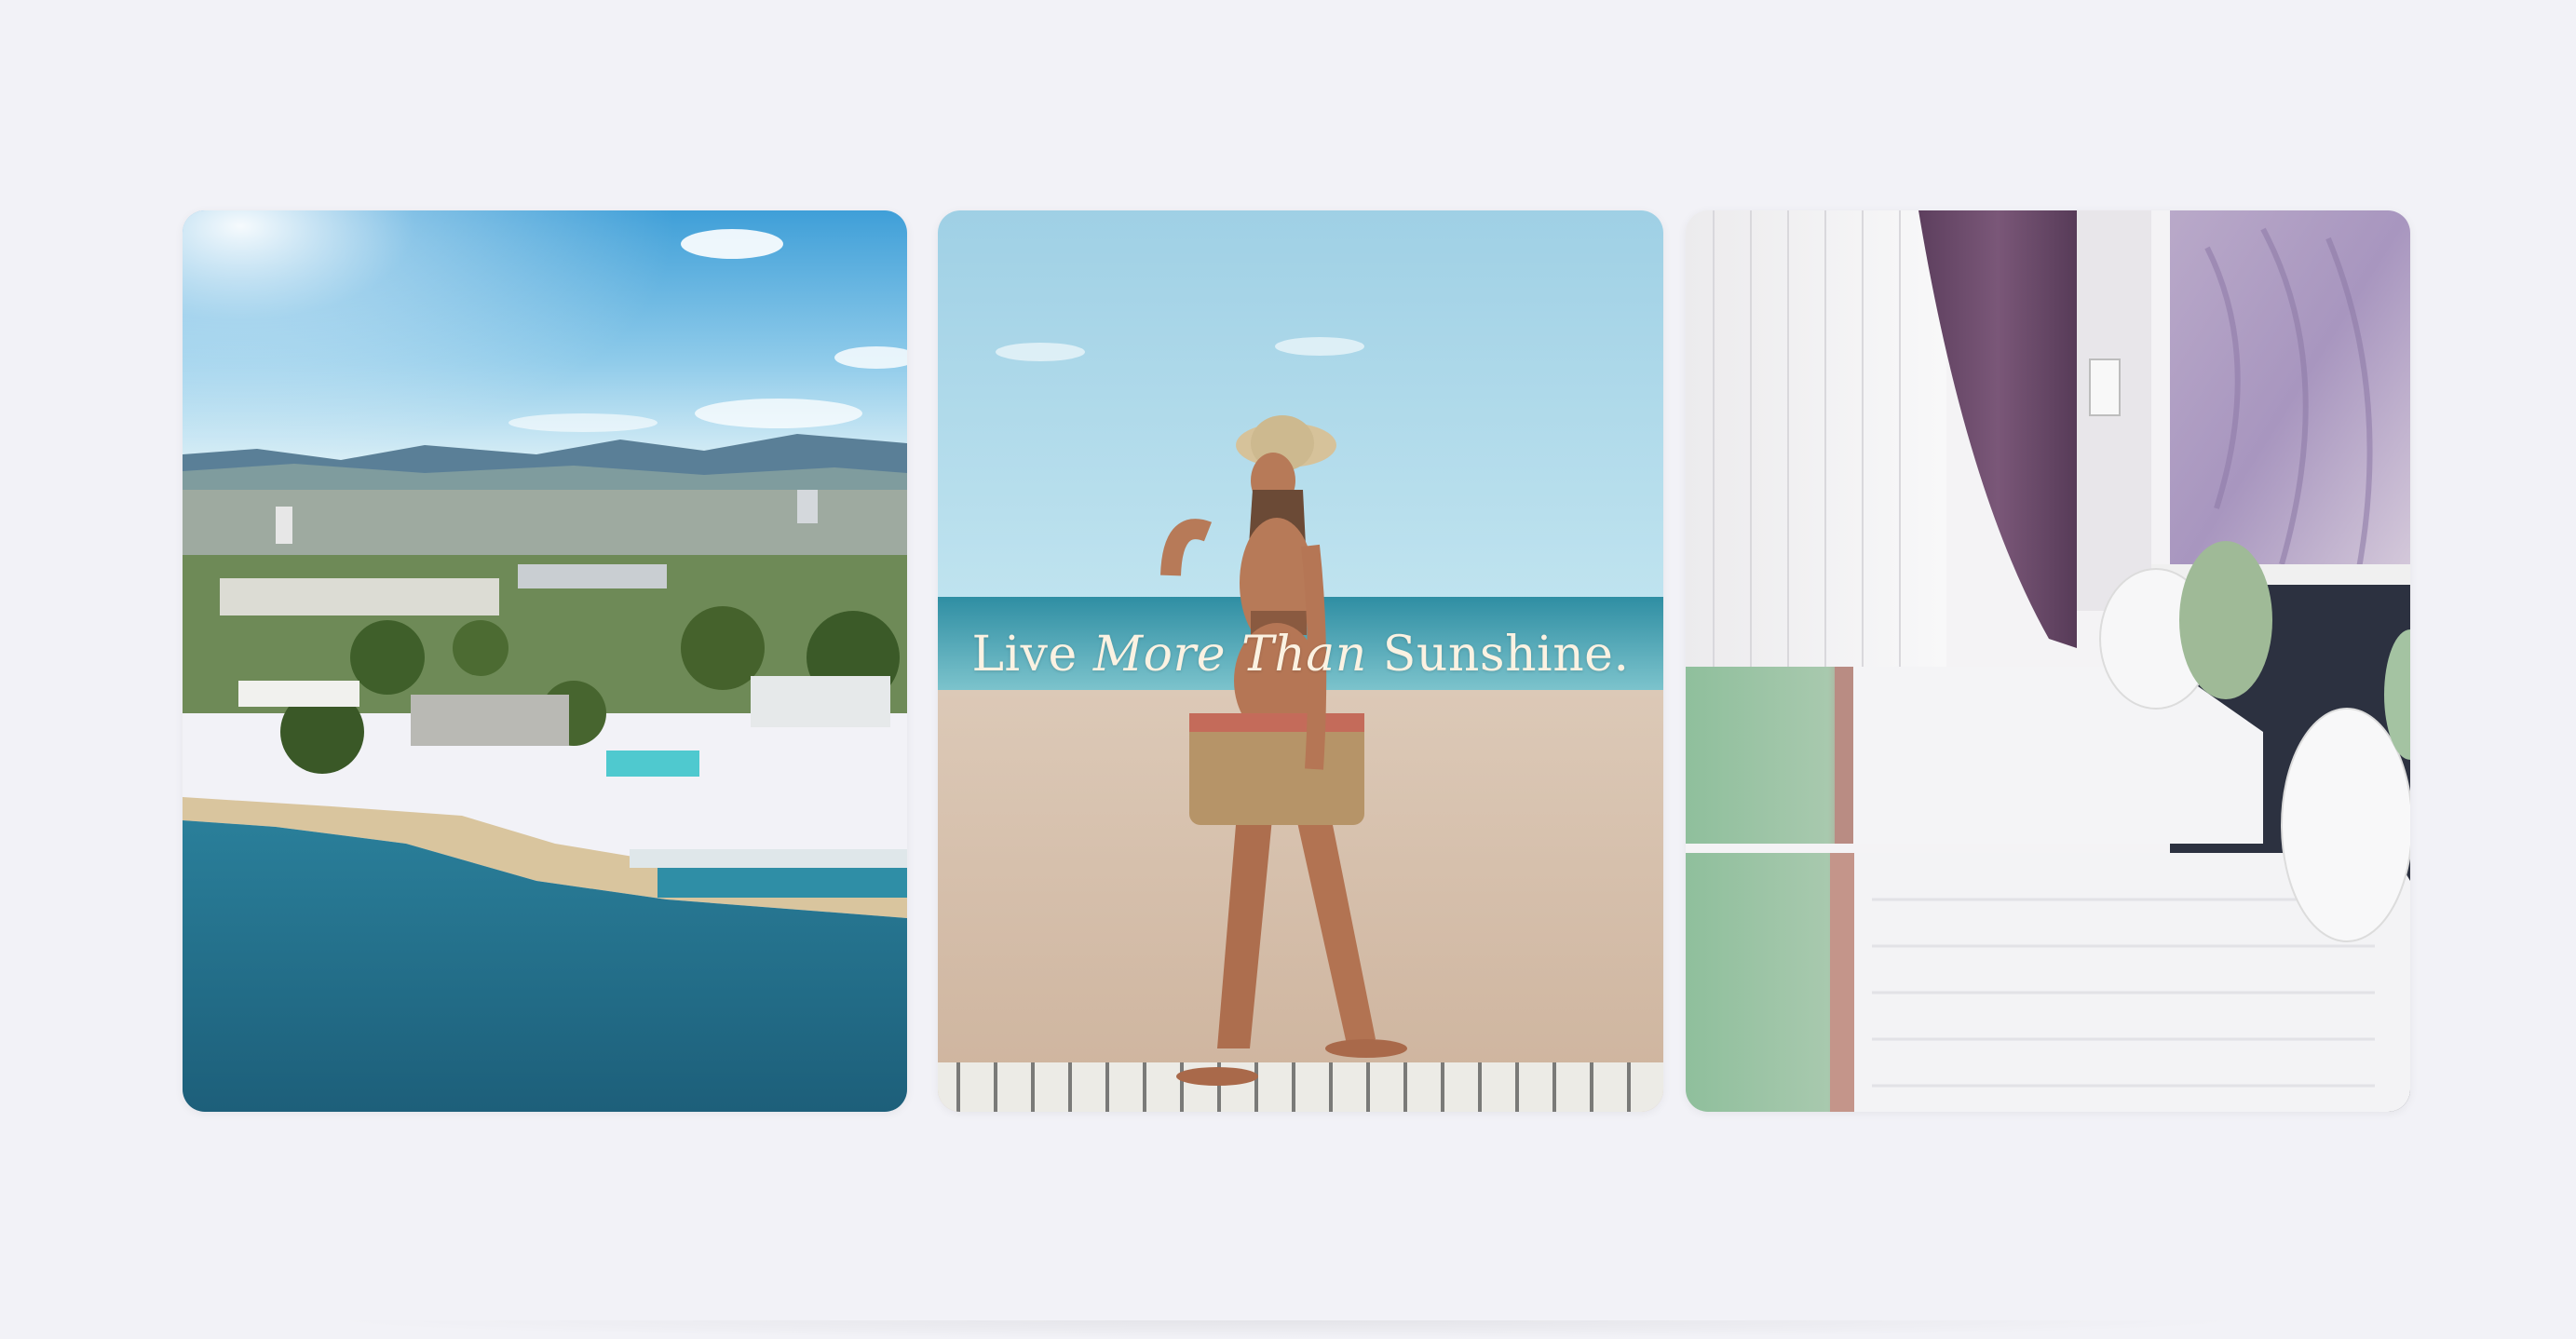 The image size is (2576, 1339). I want to click on tagline-part-live: Live, so click(1032, 655).